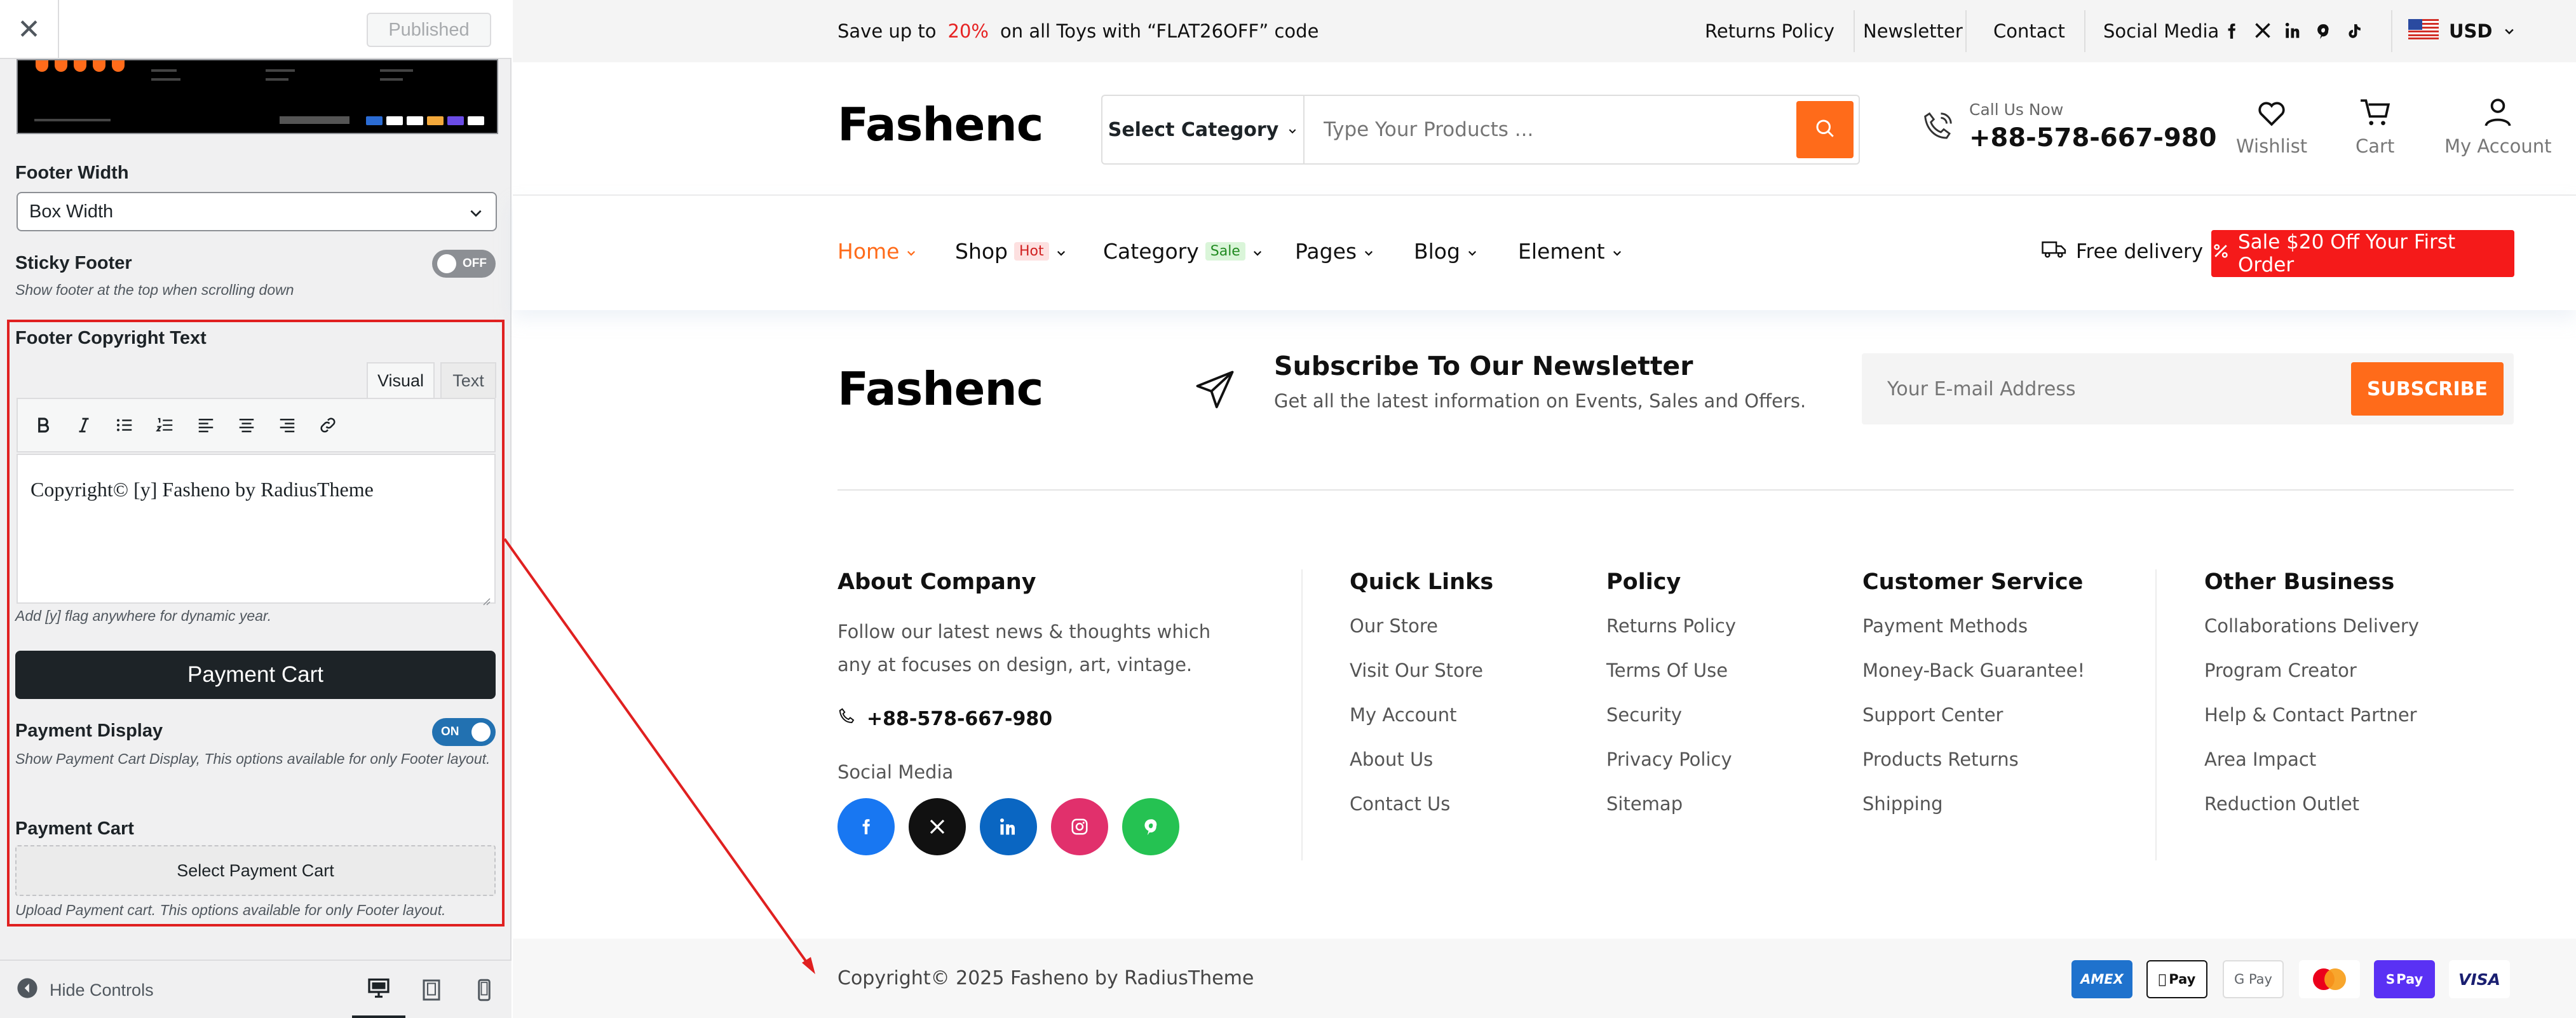  What do you see at coordinates (940, 389) in the screenshot?
I see `footer-logo: Fashenc` at bounding box center [940, 389].